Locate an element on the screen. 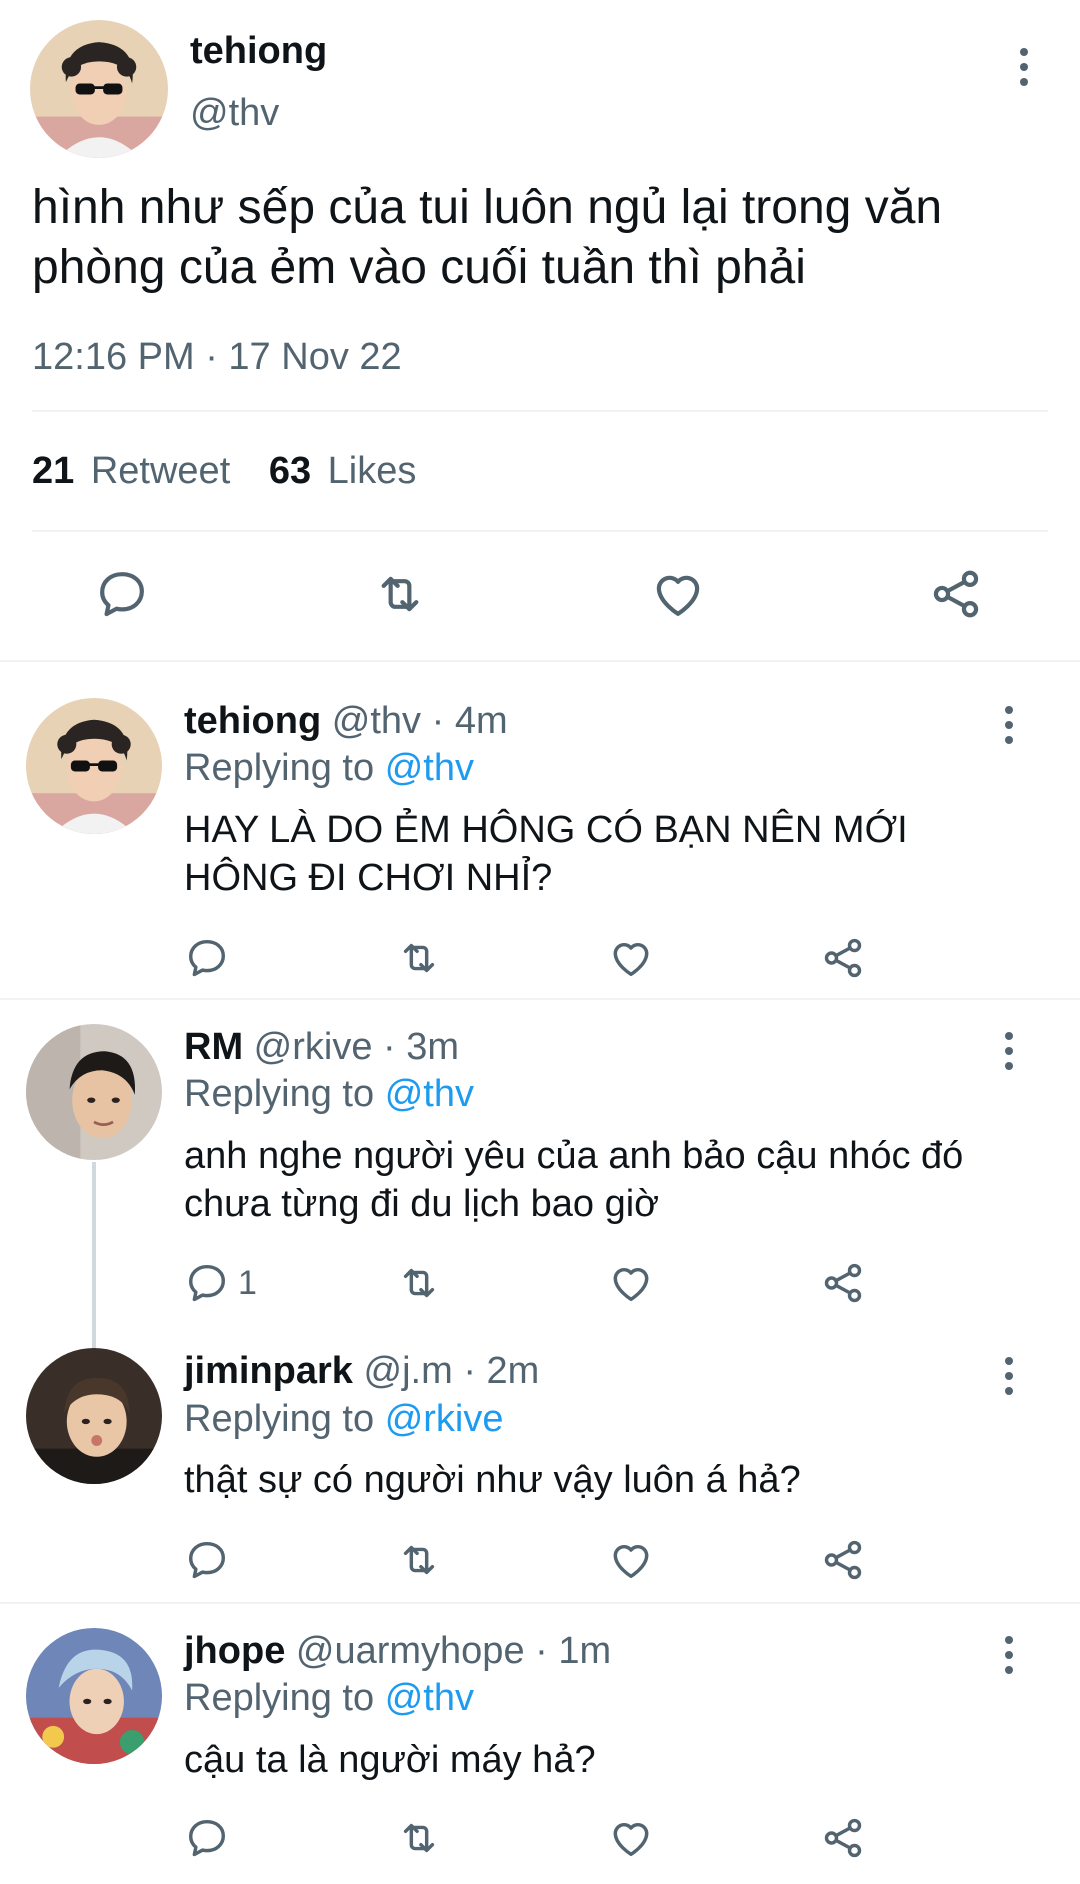 The height and width of the screenshot is (1884, 1080). replying-to-link: @rkive is located at coordinates (444, 1419).